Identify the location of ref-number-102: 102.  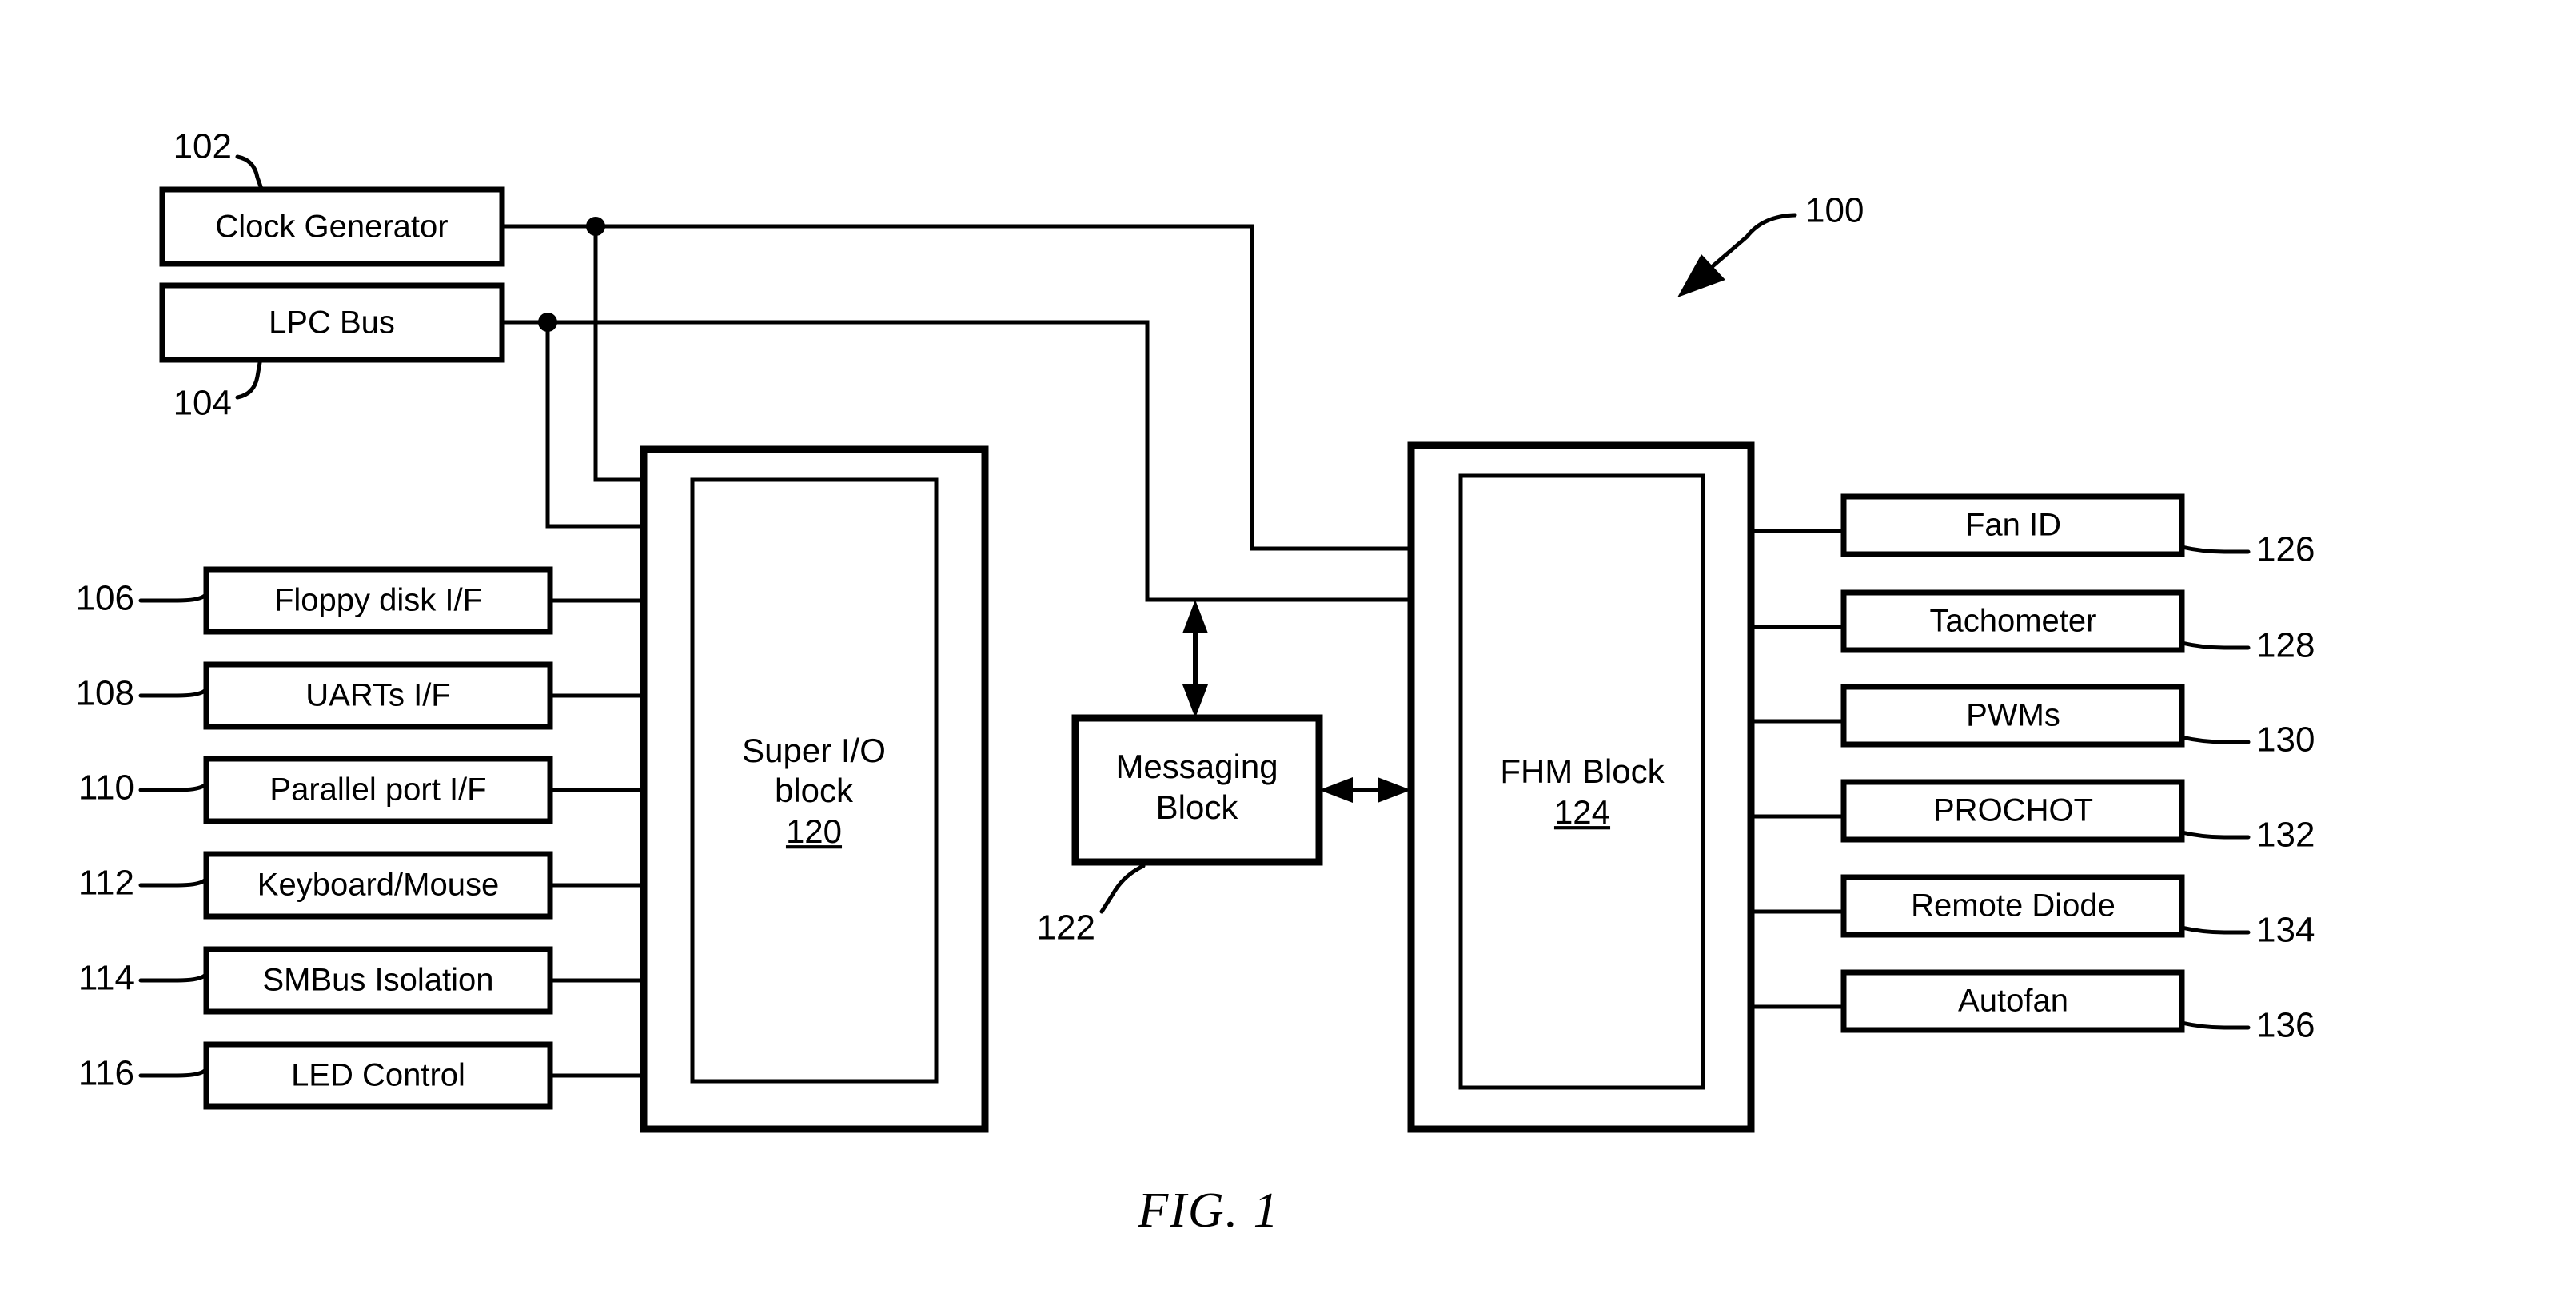
(202, 147).